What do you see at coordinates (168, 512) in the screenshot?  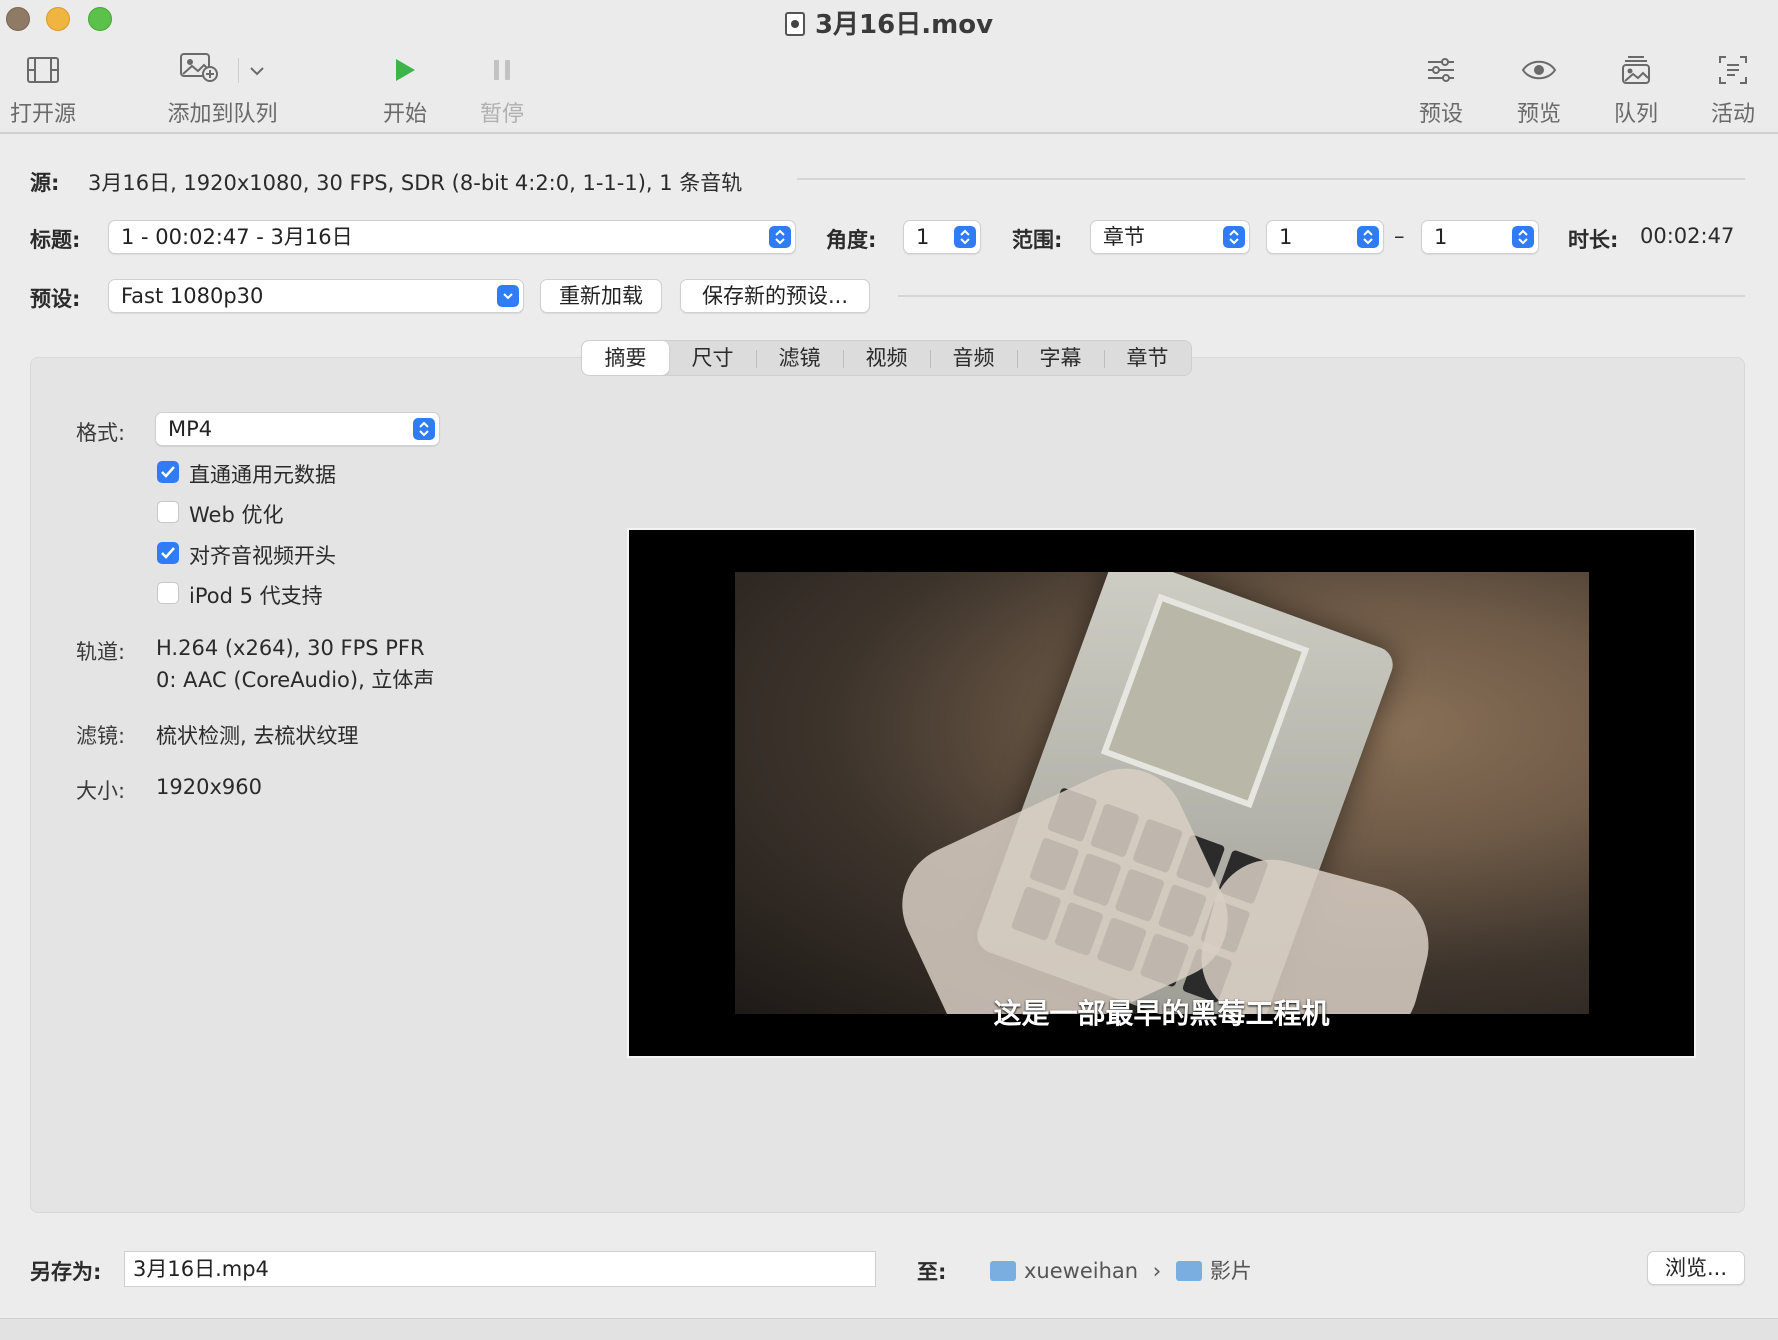 I see `web-optimize-checkbox` at bounding box center [168, 512].